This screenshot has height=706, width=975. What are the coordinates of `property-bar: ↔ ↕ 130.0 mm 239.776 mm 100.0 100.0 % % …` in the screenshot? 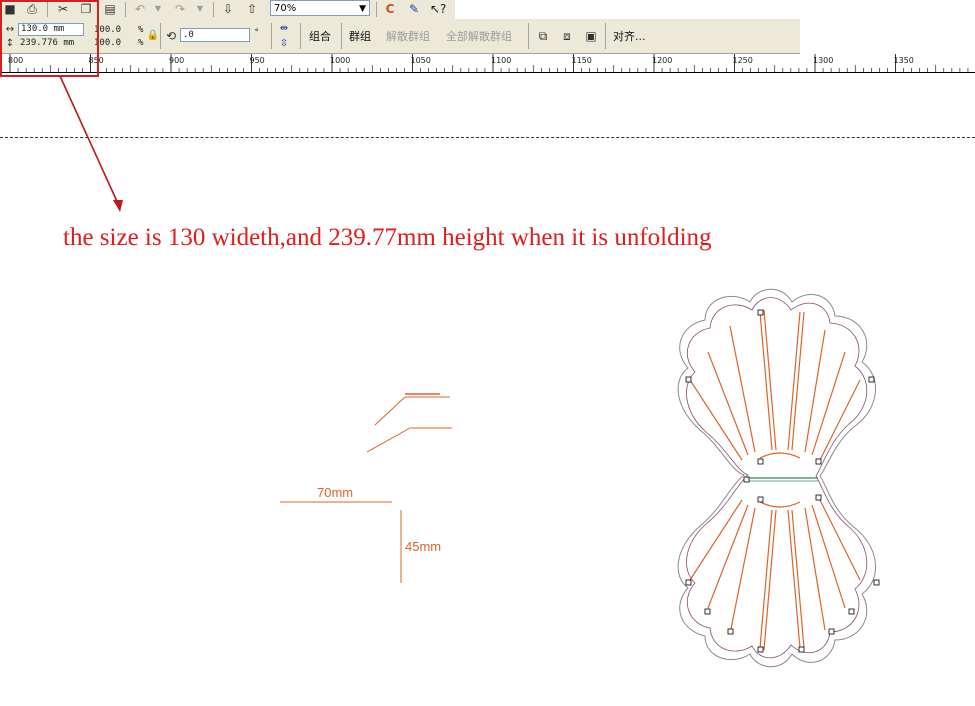 It's located at (400, 36).